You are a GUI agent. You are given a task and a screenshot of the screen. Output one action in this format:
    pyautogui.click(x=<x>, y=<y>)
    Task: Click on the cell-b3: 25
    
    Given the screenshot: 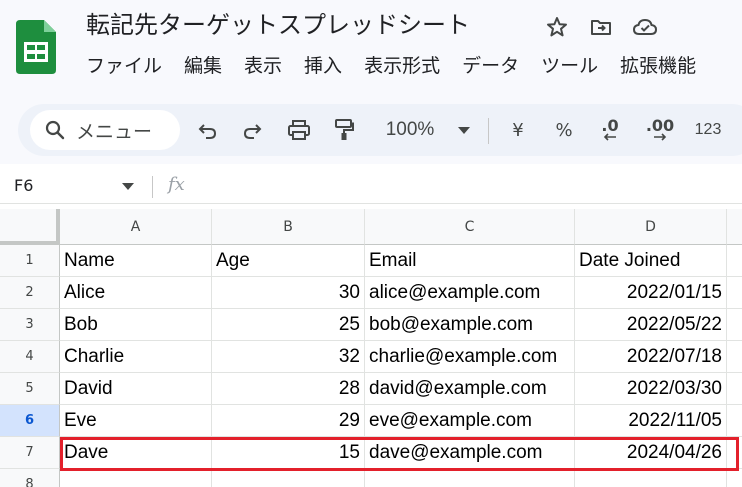 What is the action you would take?
    pyautogui.click(x=288, y=325)
    